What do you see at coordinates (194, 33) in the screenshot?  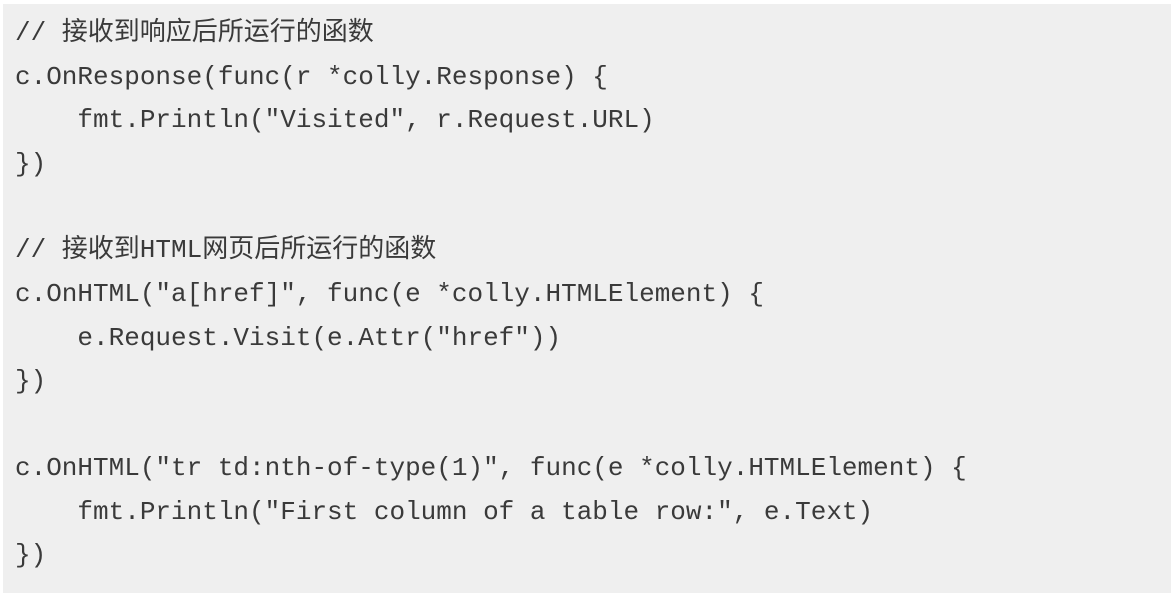 I see `code-comment-response: // 接收到响应后所运行的函数` at bounding box center [194, 33].